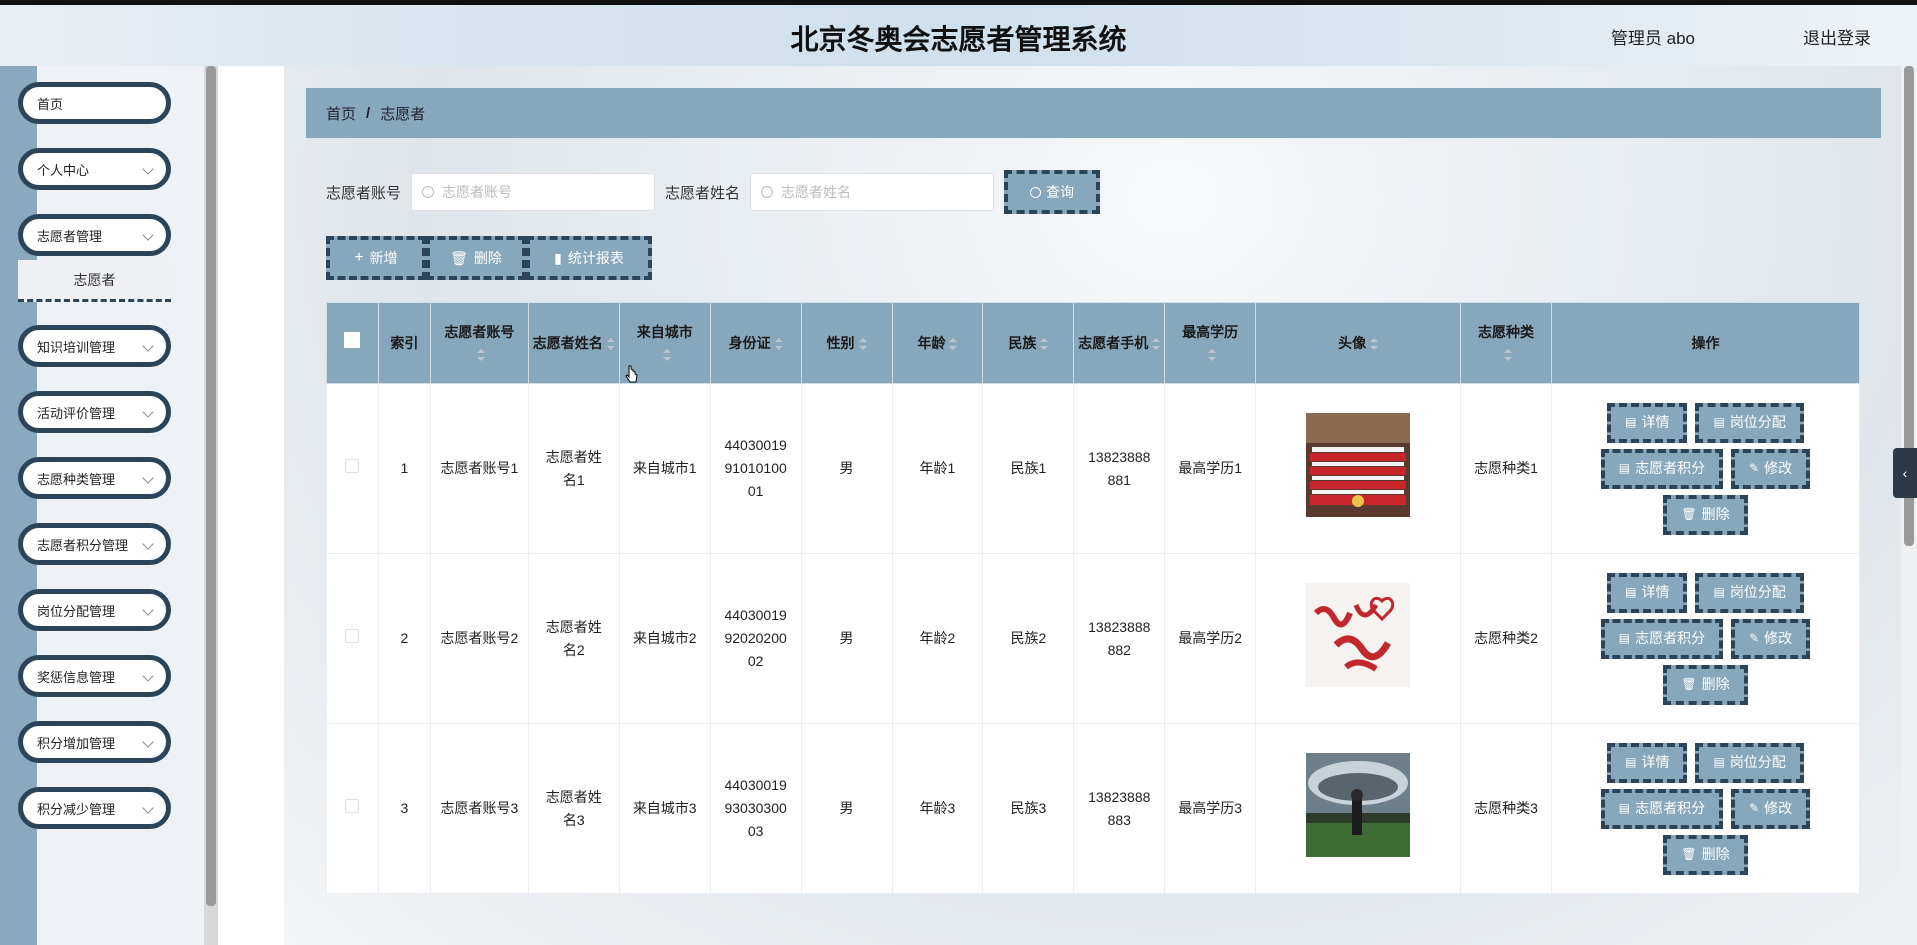  Describe the element at coordinates (1757, 762) in the screenshot. I see `post-label: 岗位分配` at that location.